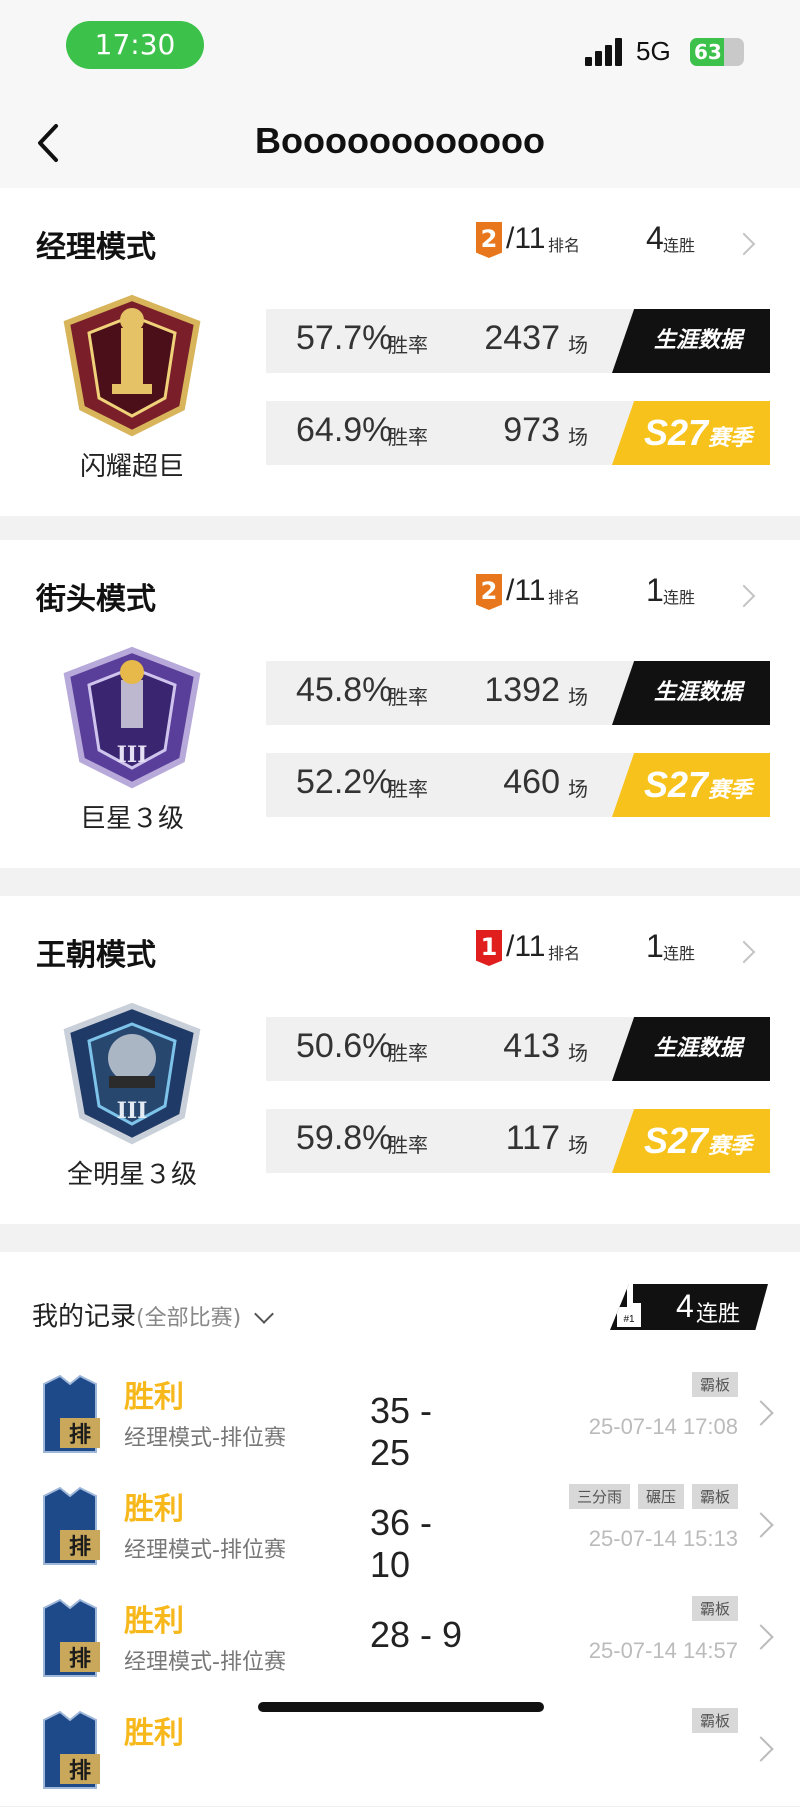  I want to click on career-winrate: 45.8%, so click(344, 690).